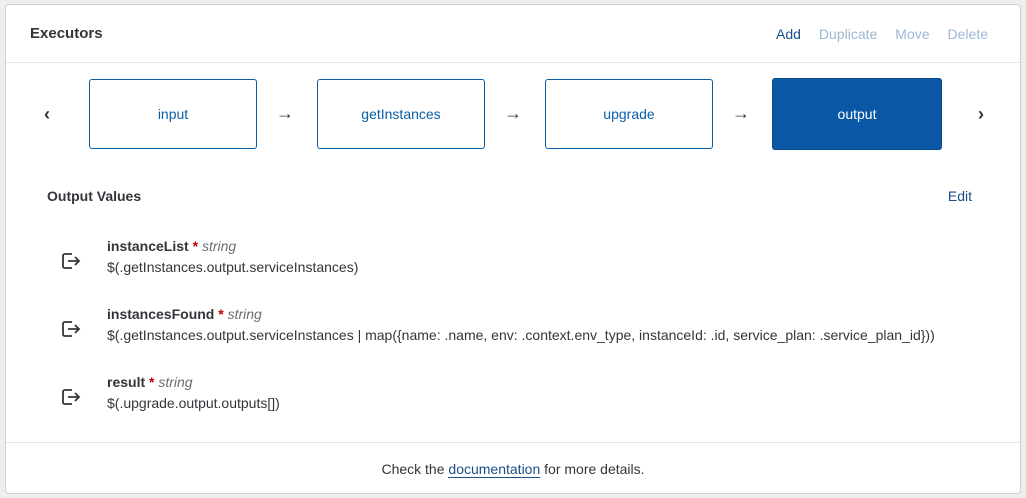 The image size is (1026, 498). What do you see at coordinates (981, 114) in the screenshot?
I see `chevron-right-icon: ›` at bounding box center [981, 114].